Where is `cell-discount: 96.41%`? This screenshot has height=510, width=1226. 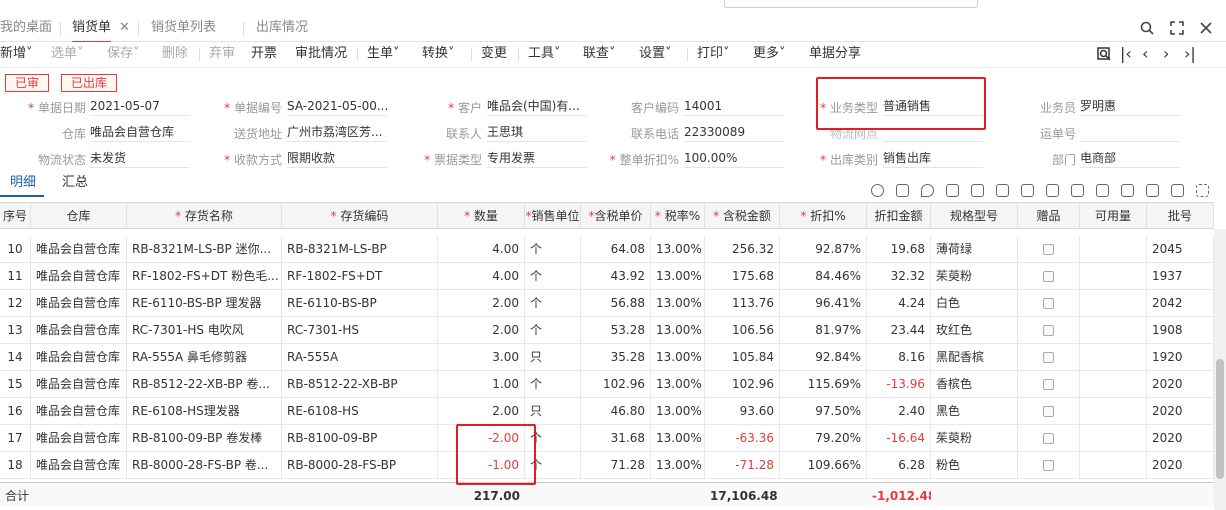 cell-discount: 96.41% is located at coordinates (823, 303).